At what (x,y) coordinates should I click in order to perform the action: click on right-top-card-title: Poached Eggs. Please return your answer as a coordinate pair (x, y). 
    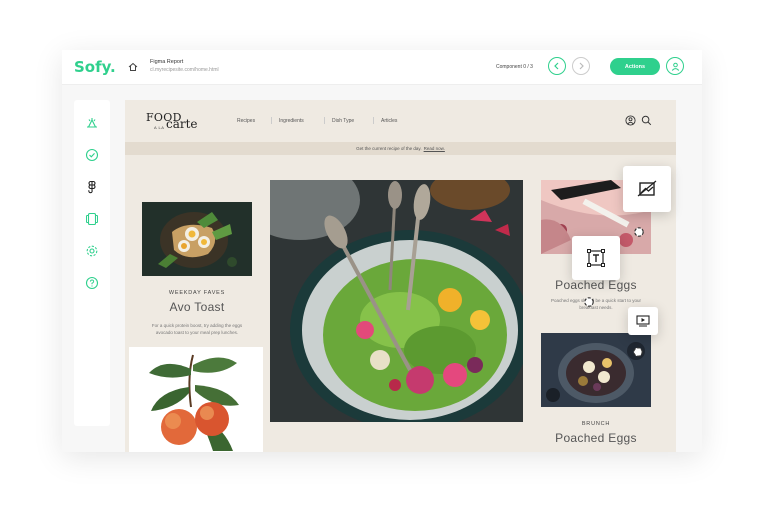
    Looking at the image, I should click on (596, 285).